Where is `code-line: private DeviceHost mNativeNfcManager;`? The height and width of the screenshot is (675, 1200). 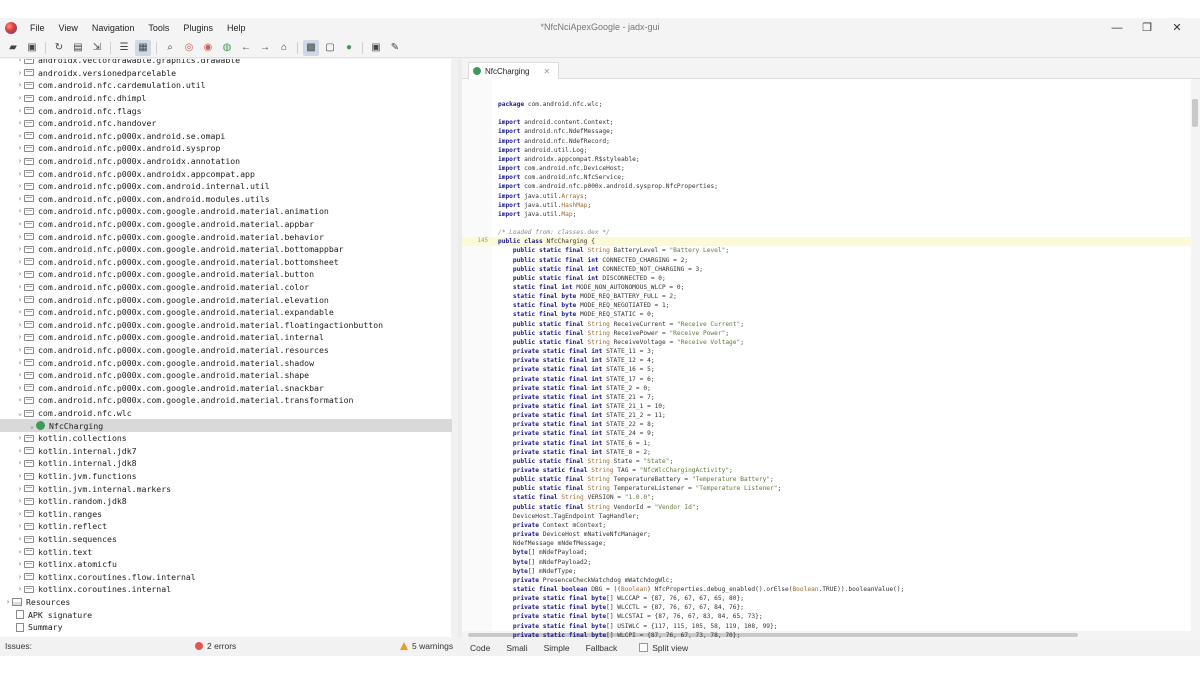 code-line: private DeviceHost mNativeNfcManager; is located at coordinates (827, 534).